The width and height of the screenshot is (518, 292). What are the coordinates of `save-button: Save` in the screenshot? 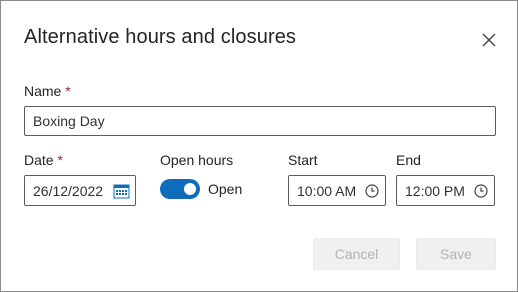 It's located at (456, 254).